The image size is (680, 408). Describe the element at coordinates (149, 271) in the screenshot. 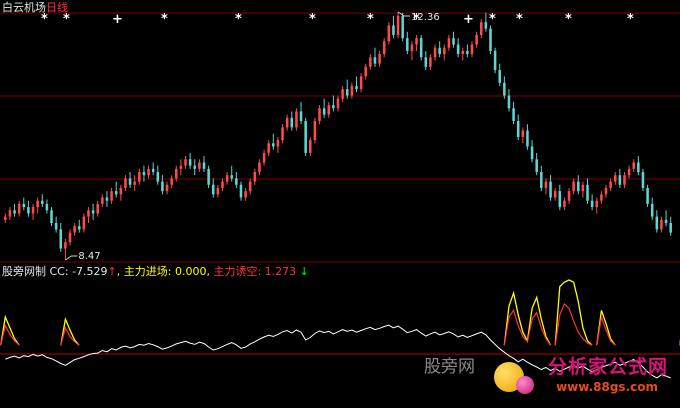

I see `main-force-label: 主力进场:` at that location.